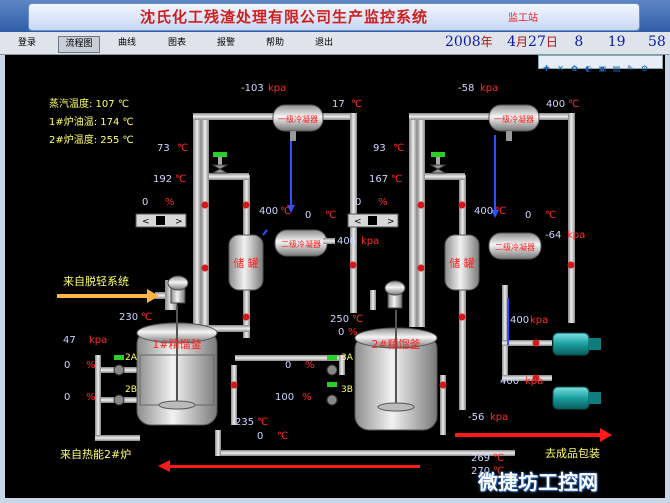  What do you see at coordinates (553, 235) in the screenshot?
I see `unit2-cond2-pressure: -64` at bounding box center [553, 235].